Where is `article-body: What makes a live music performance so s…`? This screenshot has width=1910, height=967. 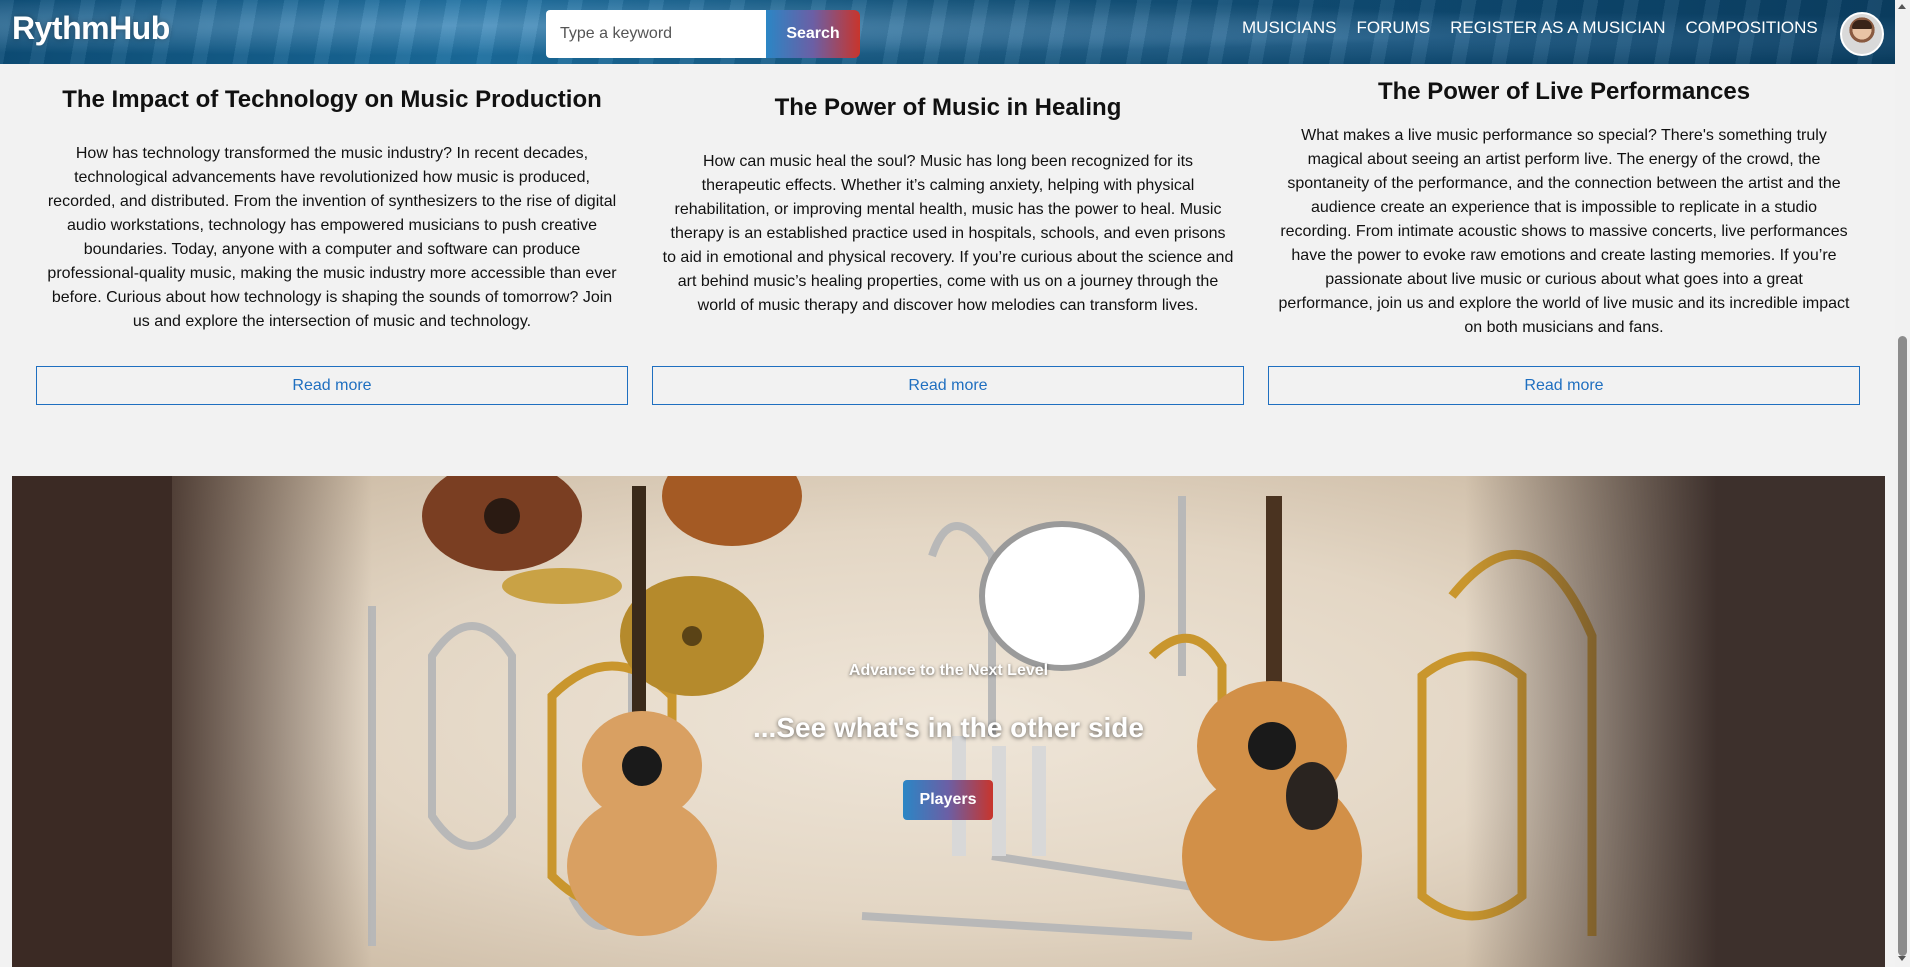
article-body: What makes a live music performance so s… is located at coordinates (1564, 231).